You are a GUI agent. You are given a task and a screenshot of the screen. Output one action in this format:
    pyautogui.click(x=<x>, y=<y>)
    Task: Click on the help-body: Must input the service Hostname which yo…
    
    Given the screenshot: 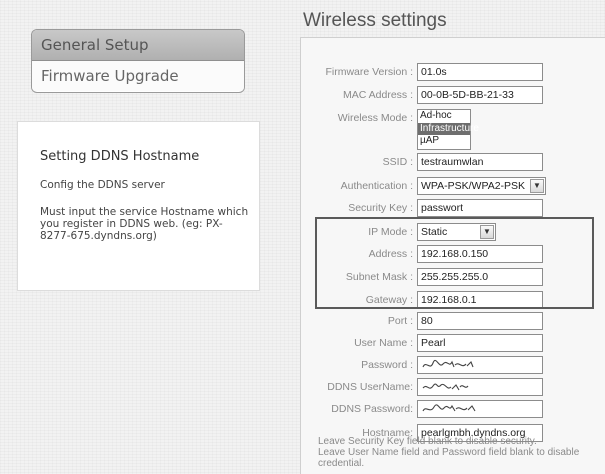 What is the action you would take?
    pyautogui.click(x=144, y=224)
    